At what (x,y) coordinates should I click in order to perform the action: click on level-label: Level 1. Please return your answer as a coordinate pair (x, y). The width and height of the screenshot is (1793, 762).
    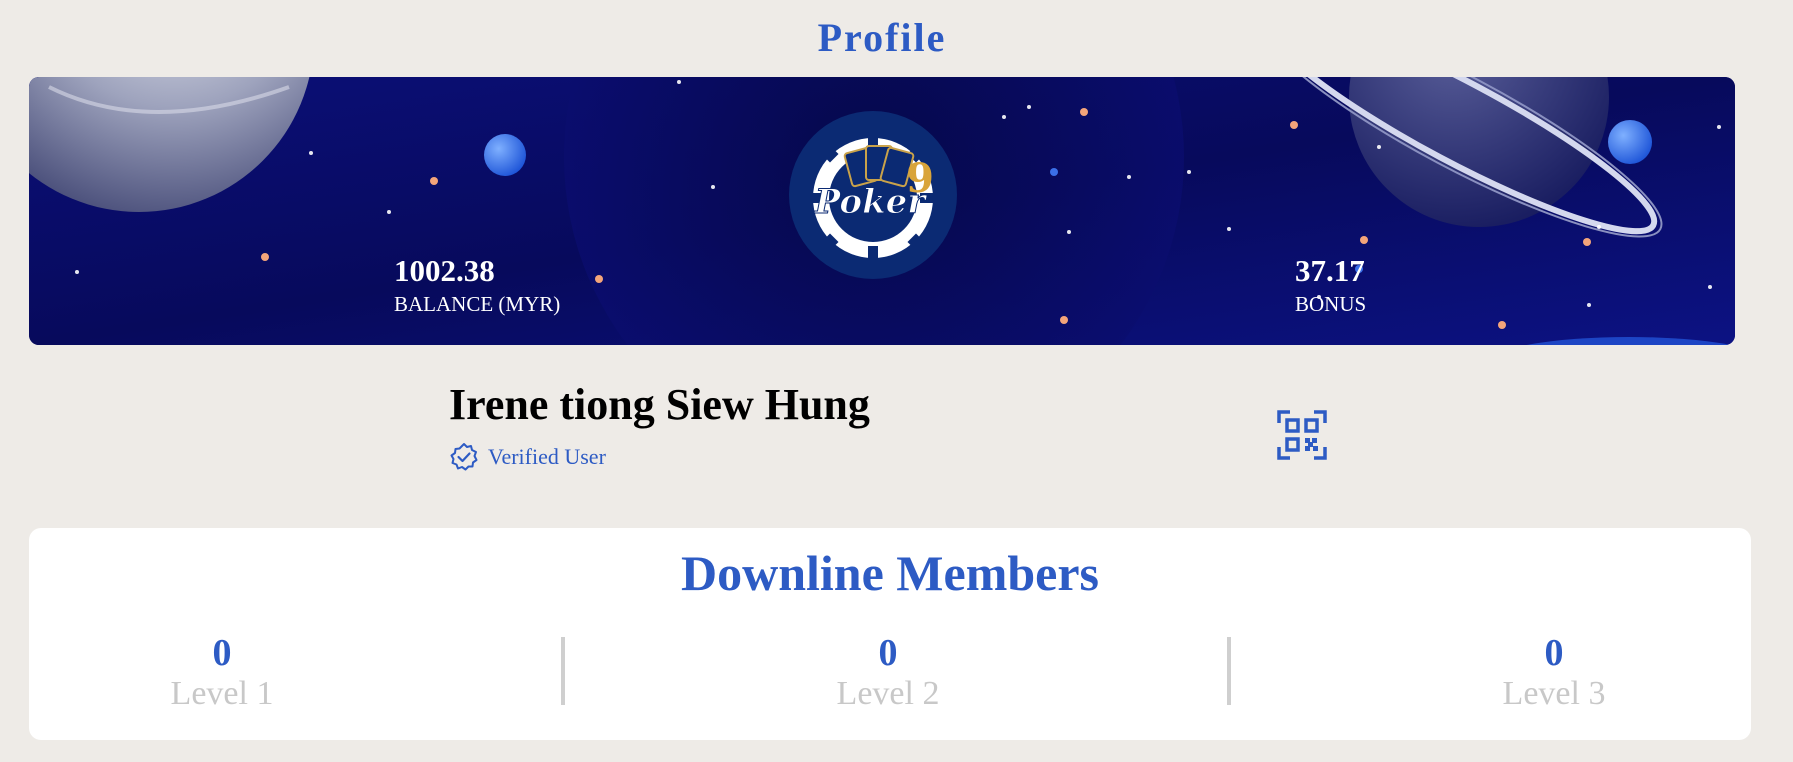
    Looking at the image, I should click on (222, 693).